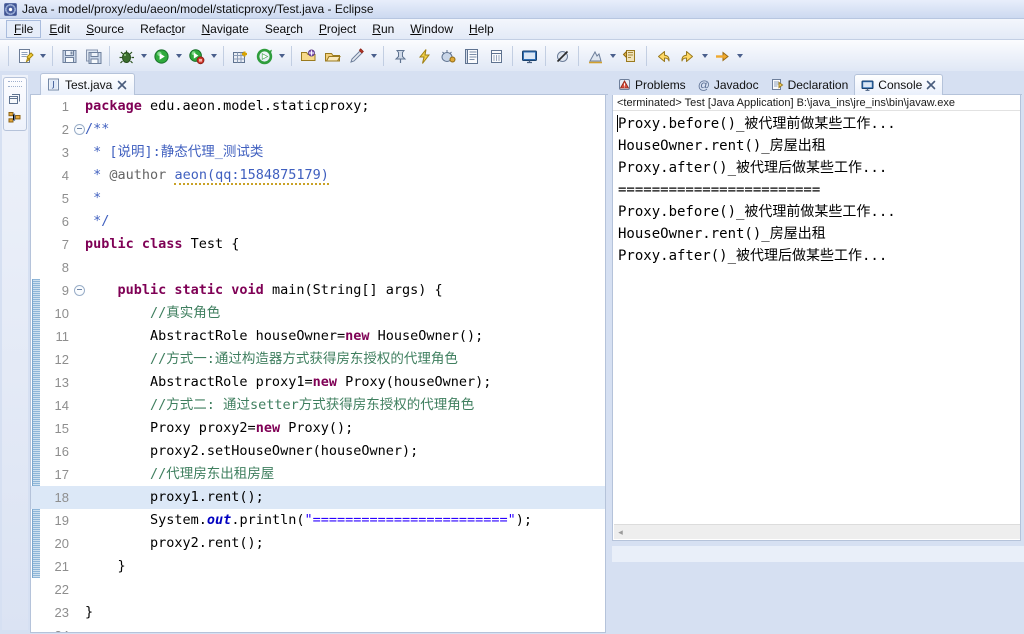  I want to click on skip-all-breakpoints-icon, so click(562, 56).